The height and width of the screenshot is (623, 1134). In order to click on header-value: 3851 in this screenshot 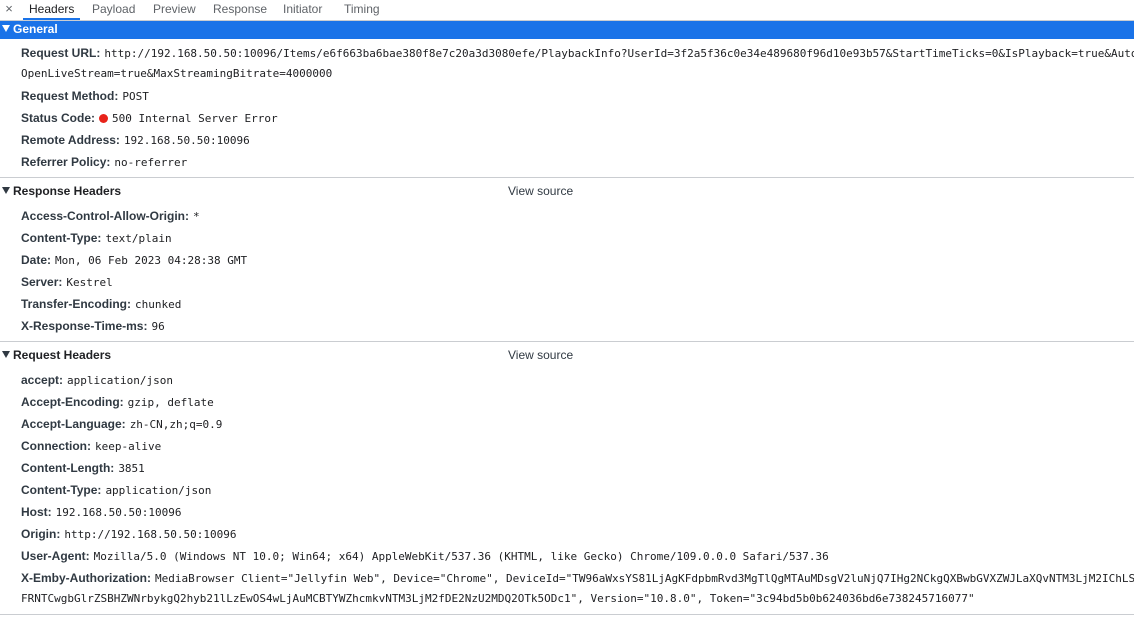, I will do `click(131, 468)`.